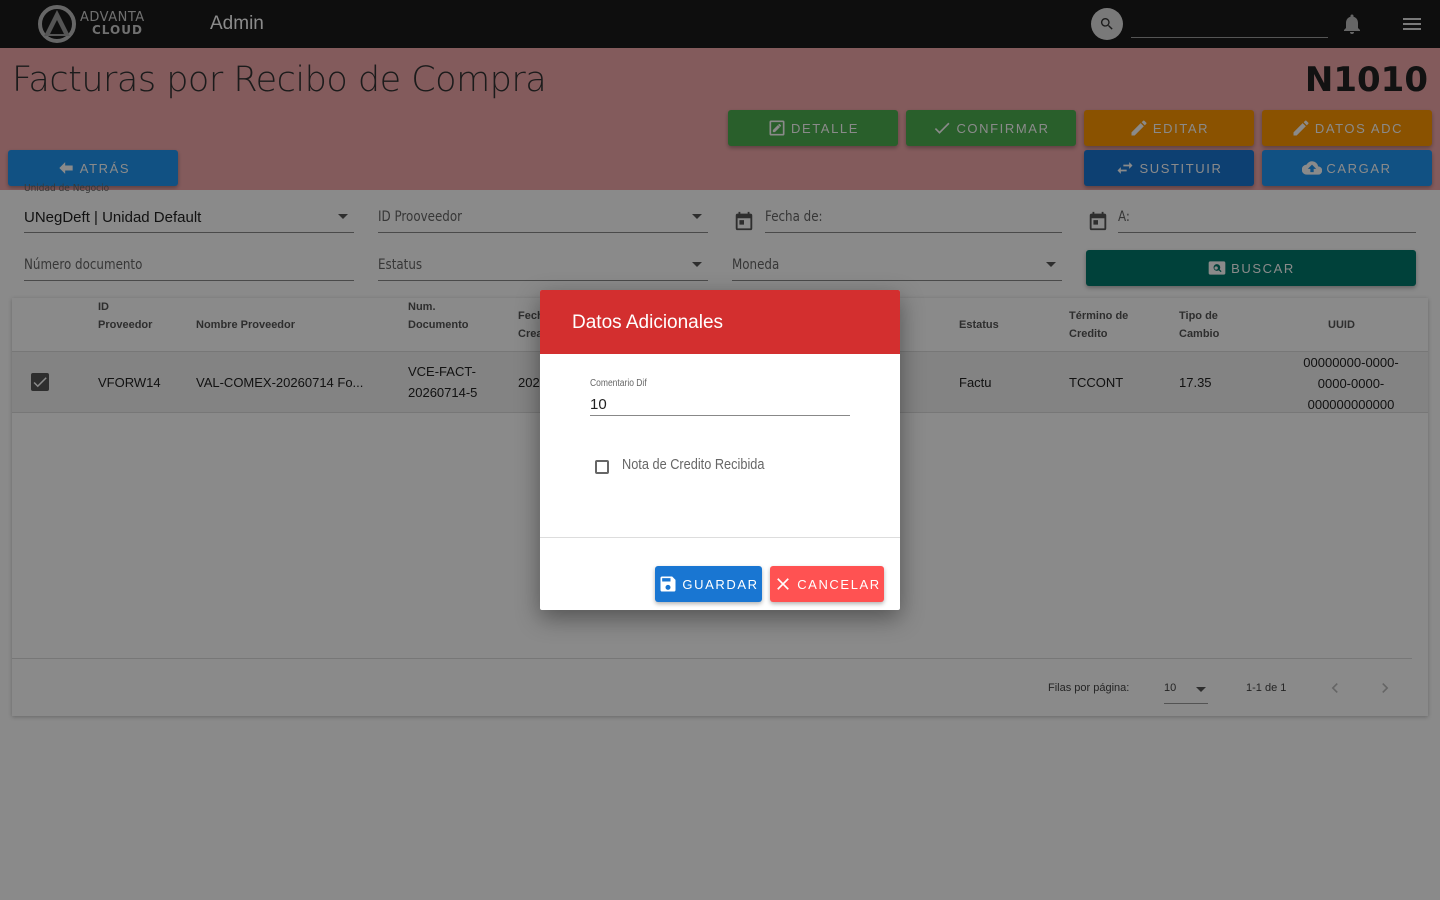  Describe the element at coordinates (618, 383) in the screenshot. I see `comentario-dif-label: Comentario Dif` at that location.